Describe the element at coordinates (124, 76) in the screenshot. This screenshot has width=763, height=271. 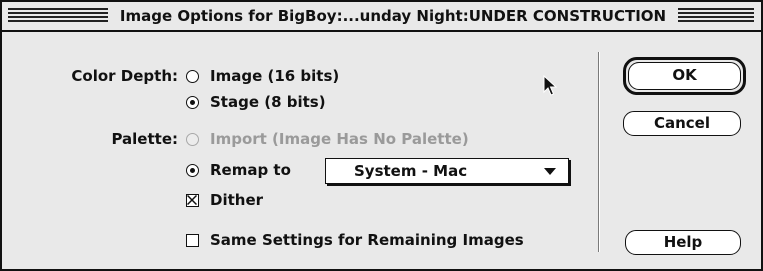
I see `color-depth-label: Color Depth:` at that location.